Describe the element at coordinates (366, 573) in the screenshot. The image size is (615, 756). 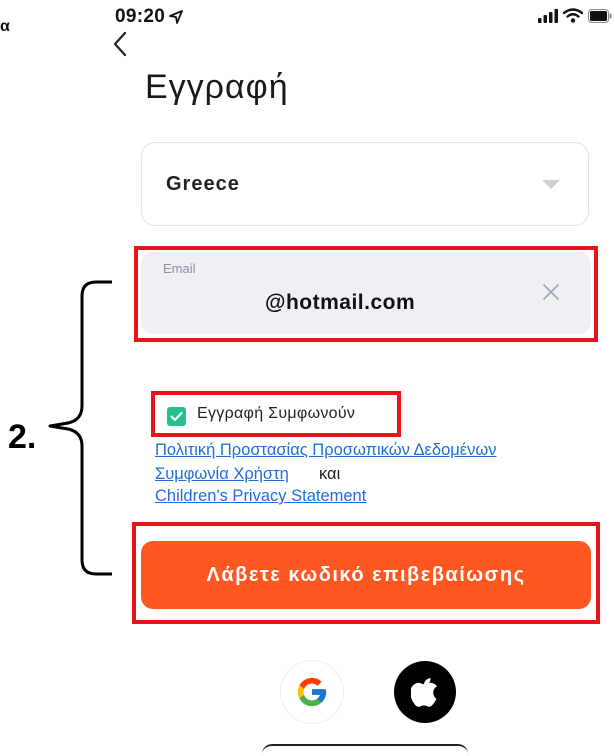
I see `highlight-box-submit` at that location.